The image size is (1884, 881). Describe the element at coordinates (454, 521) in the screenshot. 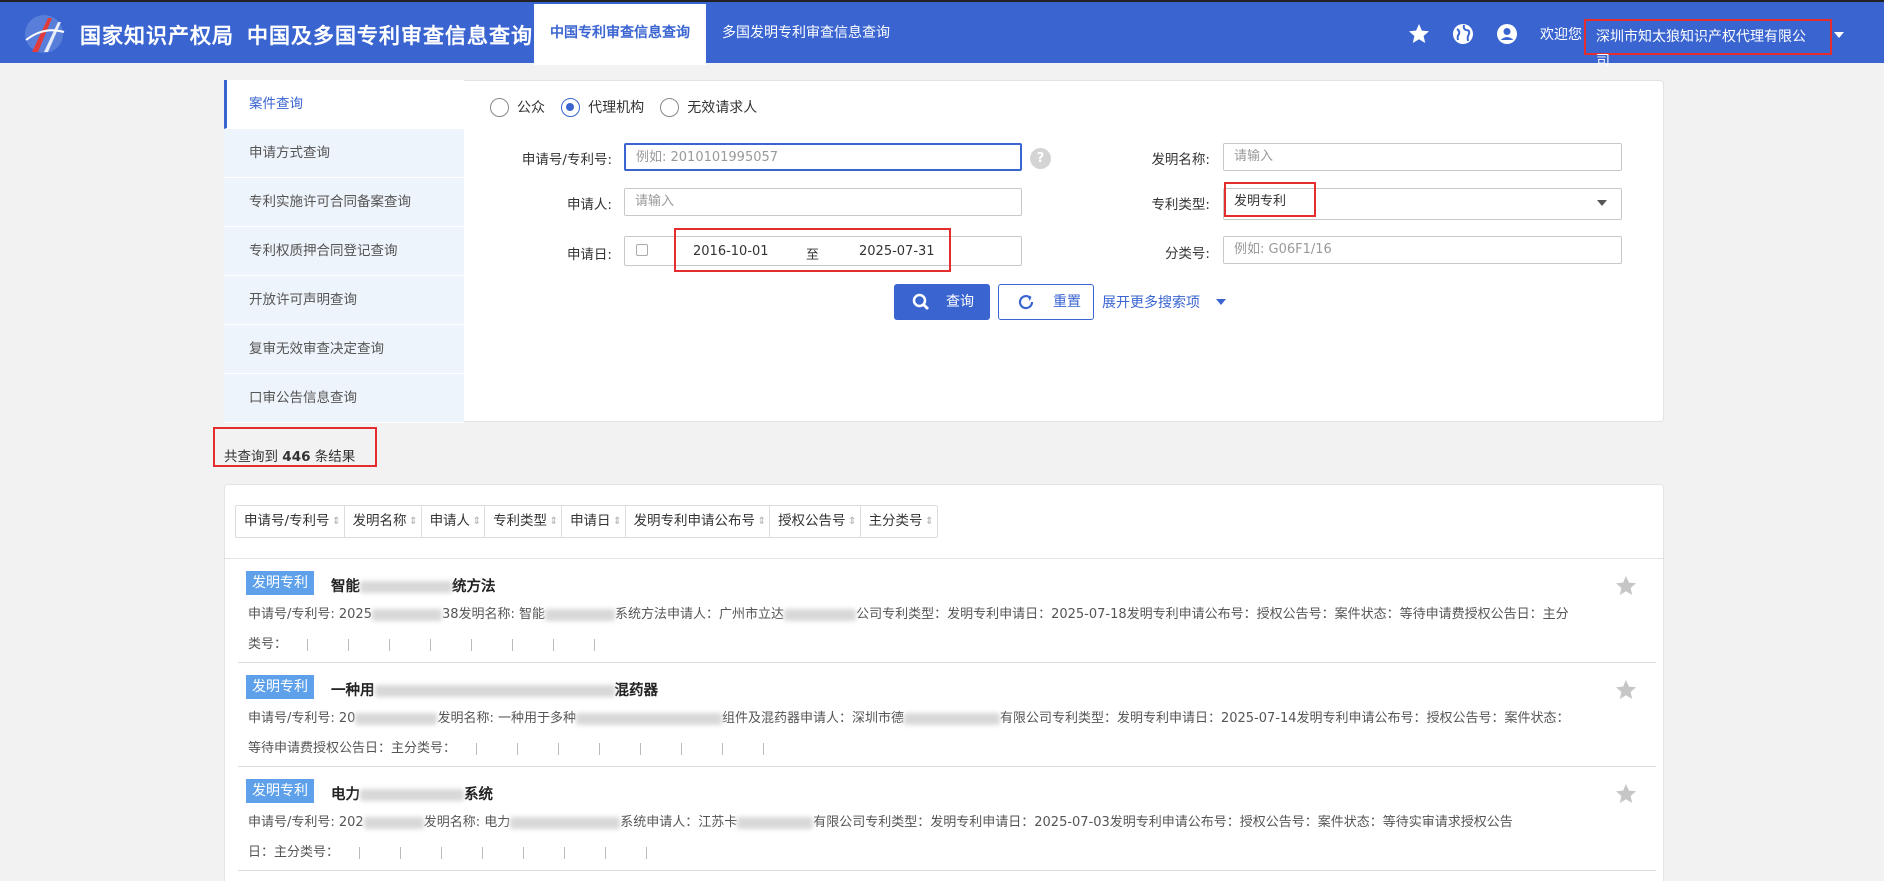

I see `sort-applicant: 申请人` at that location.